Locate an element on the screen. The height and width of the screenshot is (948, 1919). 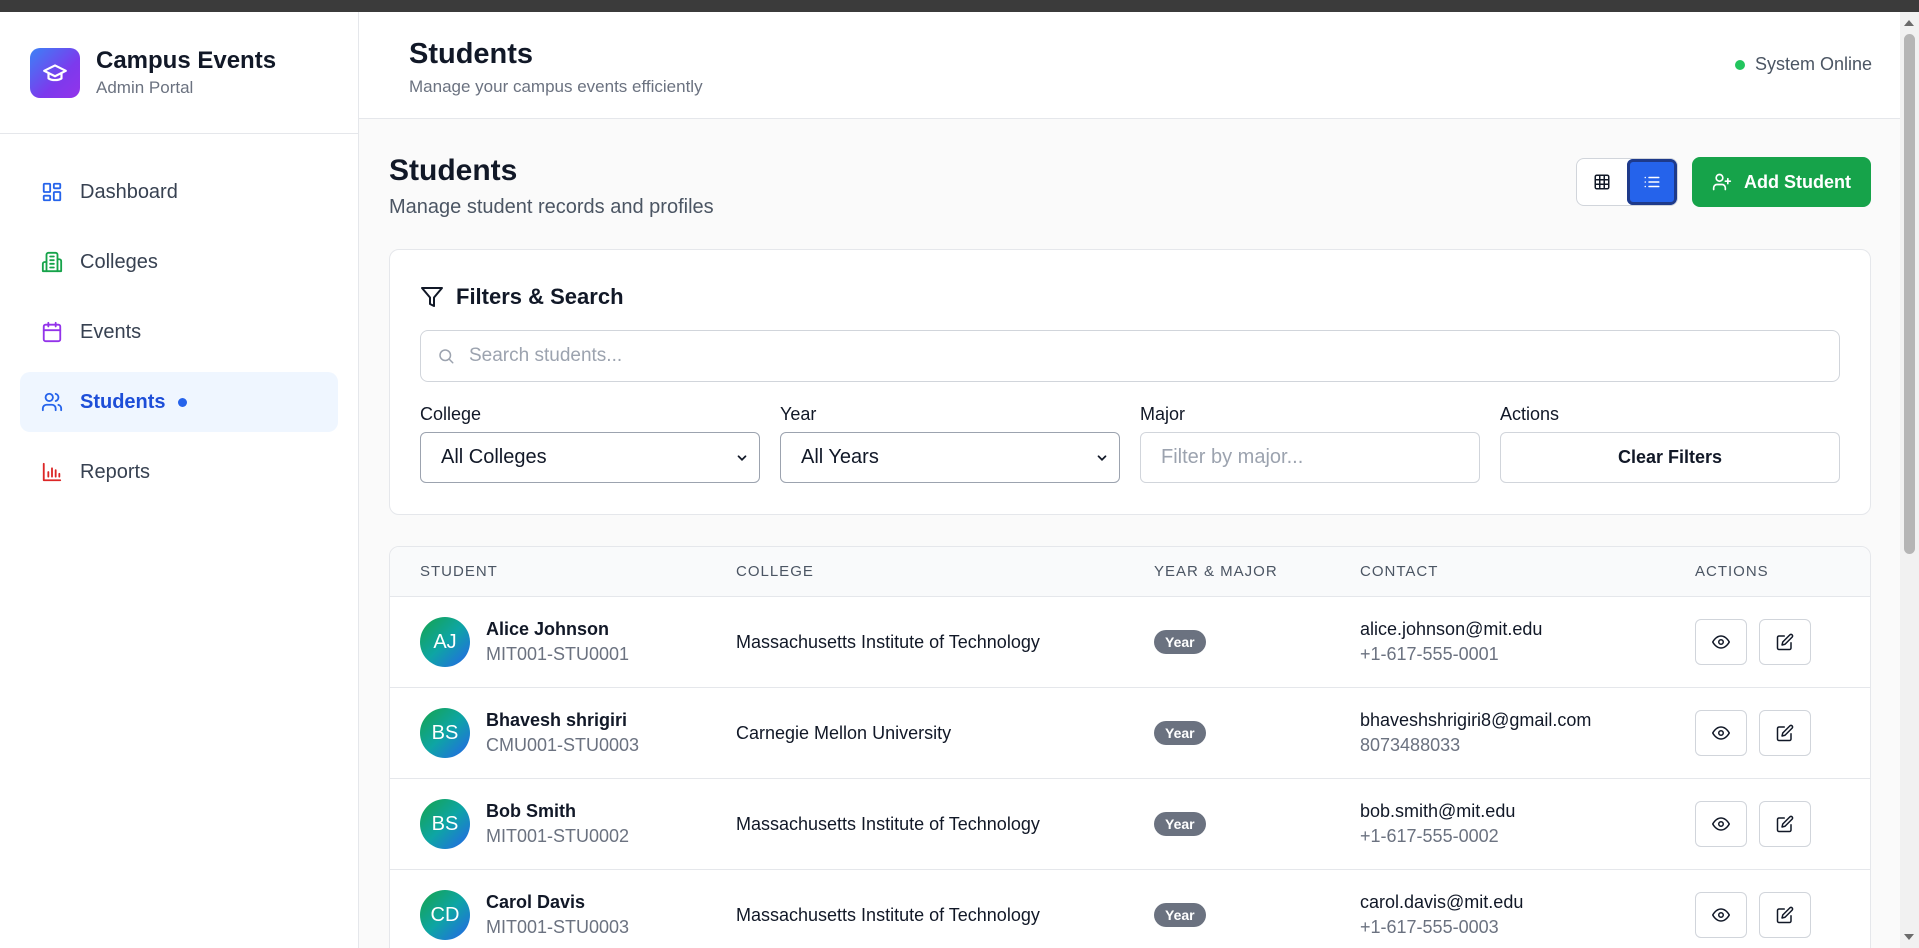
sidebar-item-students: Students is located at coordinates (179, 402).